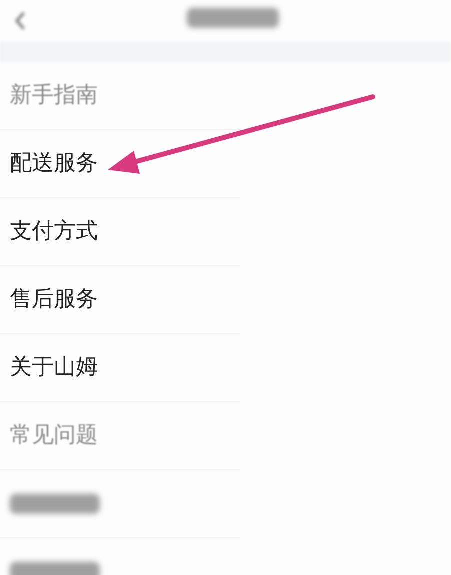 The width and height of the screenshot is (451, 575). What do you see at coordinates (54, 367) in the screenshot?
I see `menu-item-label: 关于山姆` at bounding box center [54, 367].